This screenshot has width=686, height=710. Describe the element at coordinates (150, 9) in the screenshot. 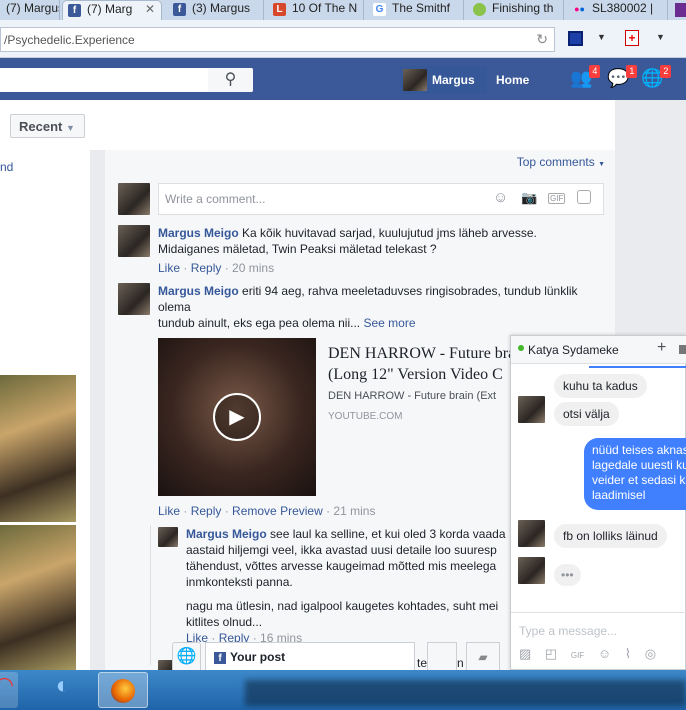

I see `close-tab-icon: ✕` at that location.